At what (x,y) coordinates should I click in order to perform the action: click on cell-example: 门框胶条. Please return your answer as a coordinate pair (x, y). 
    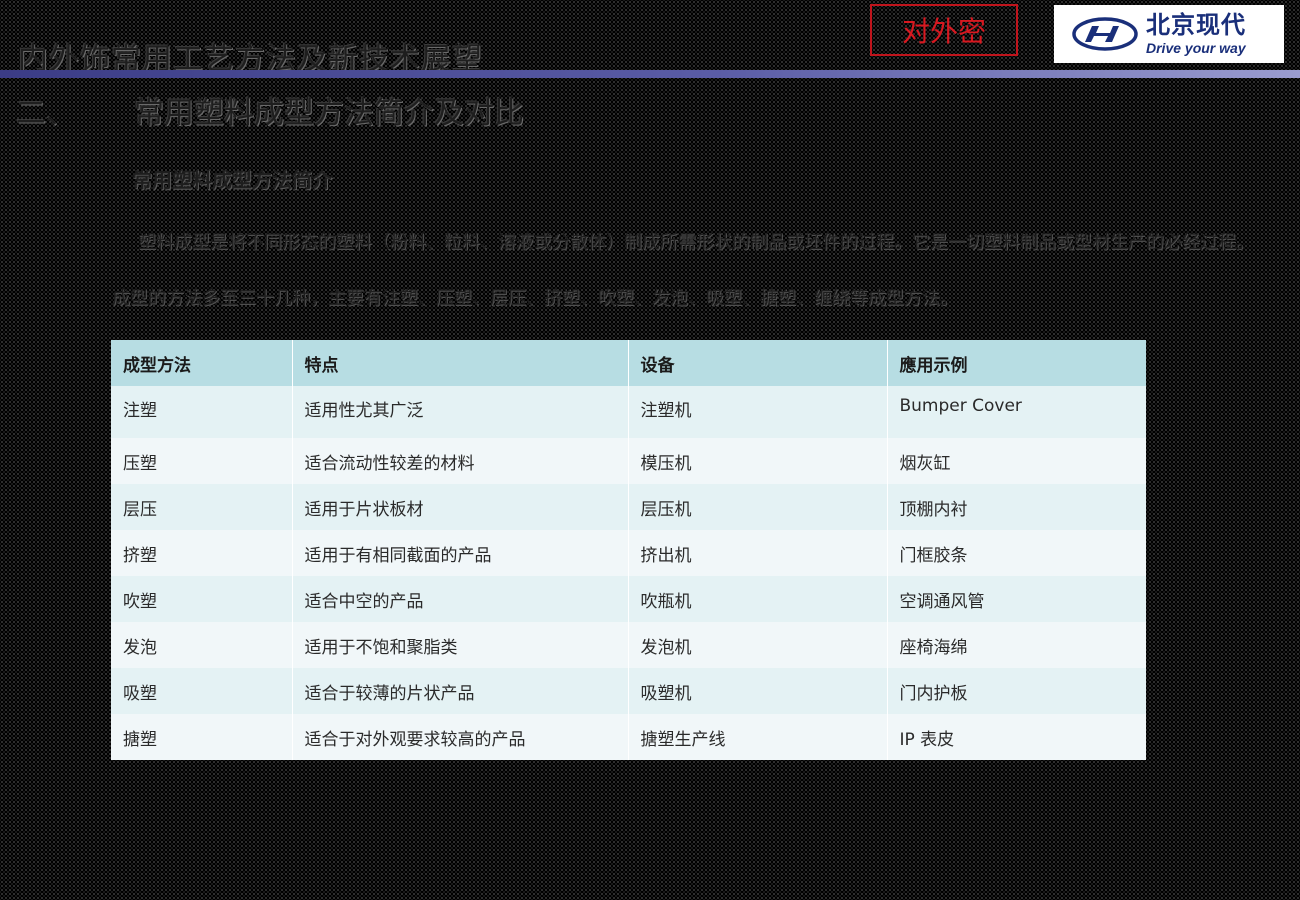
    Looking at the image, I should click on (933, 555).